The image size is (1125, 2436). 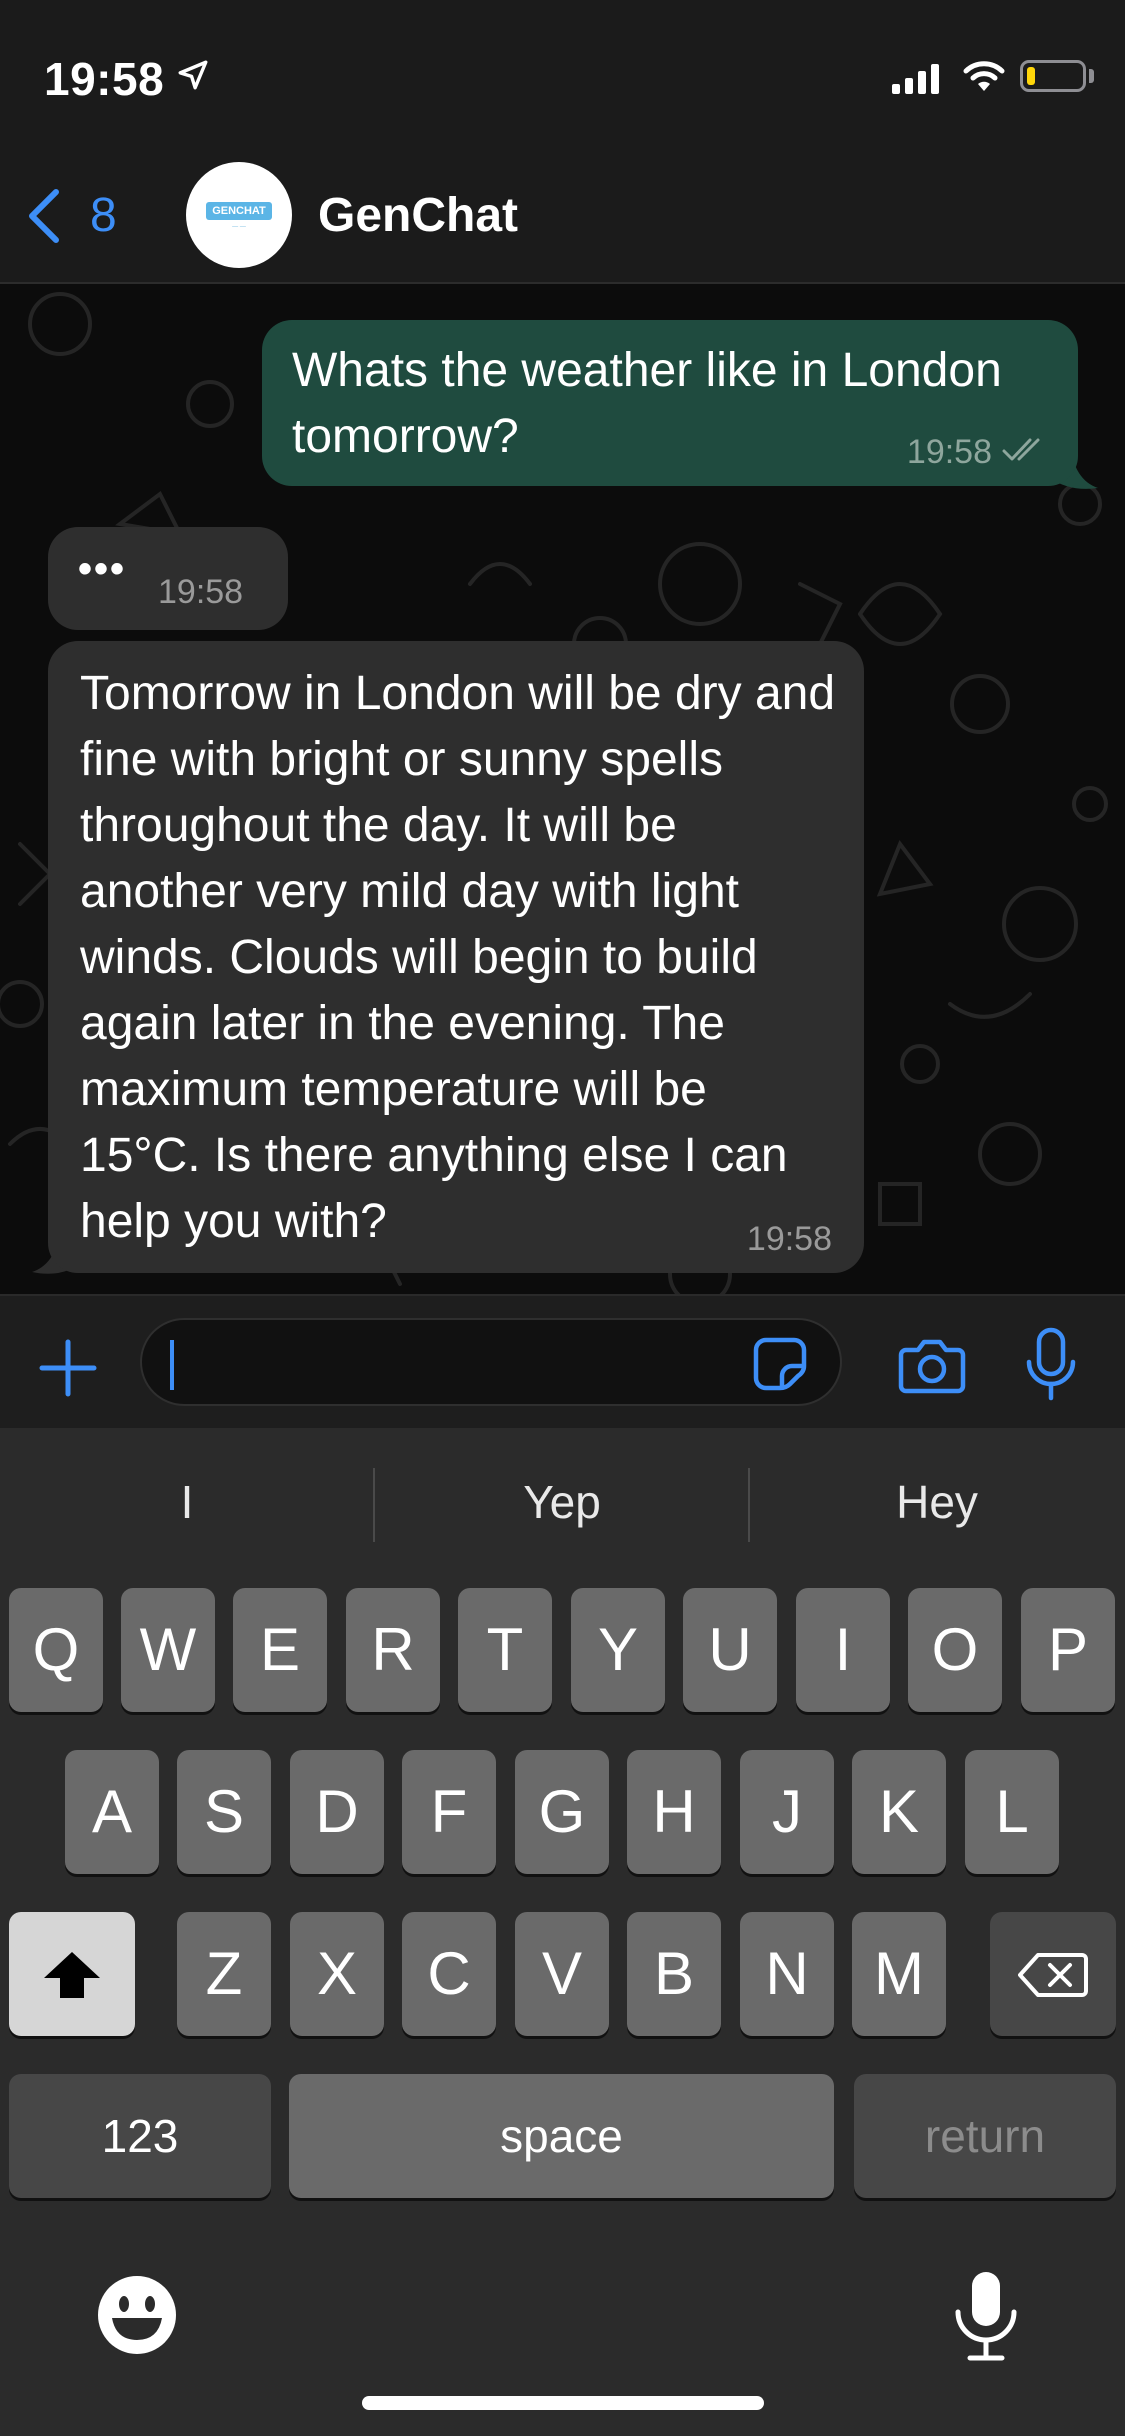 What do you see at coordinates (618, 1650) in the screenshot?
I see `key-y: Y` at bounding box center [618, 1650].